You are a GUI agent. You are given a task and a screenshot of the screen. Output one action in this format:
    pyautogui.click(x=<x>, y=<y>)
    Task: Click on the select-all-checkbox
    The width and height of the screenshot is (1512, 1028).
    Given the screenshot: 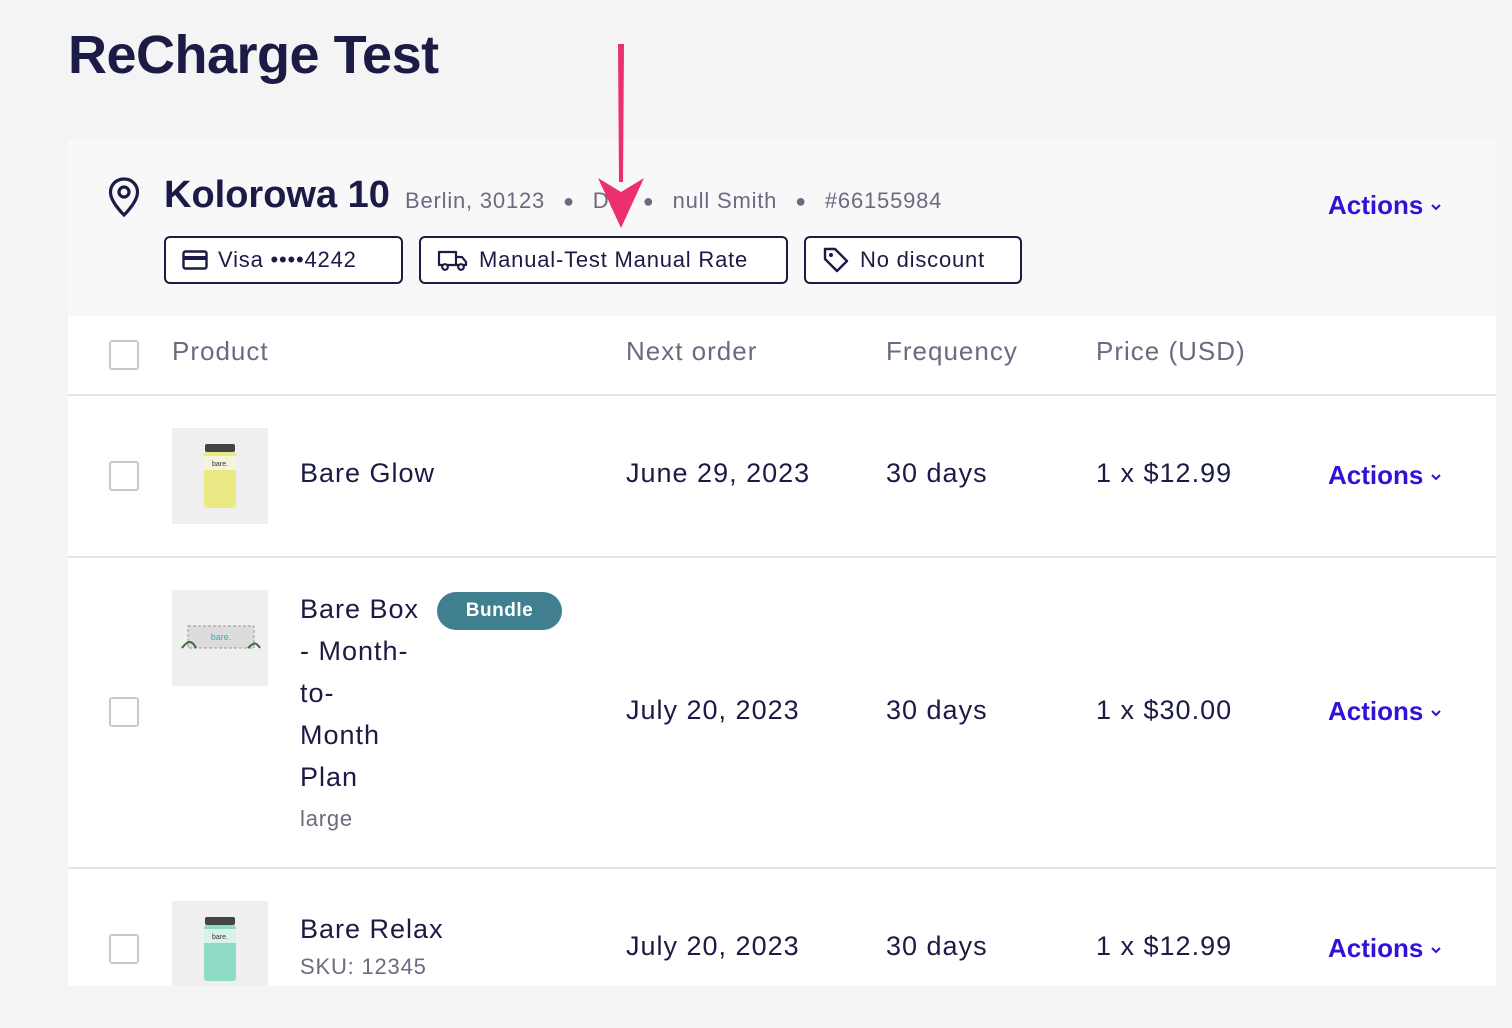 What is the action you would take?
    pyautogui.click(x=124, y=355)
    